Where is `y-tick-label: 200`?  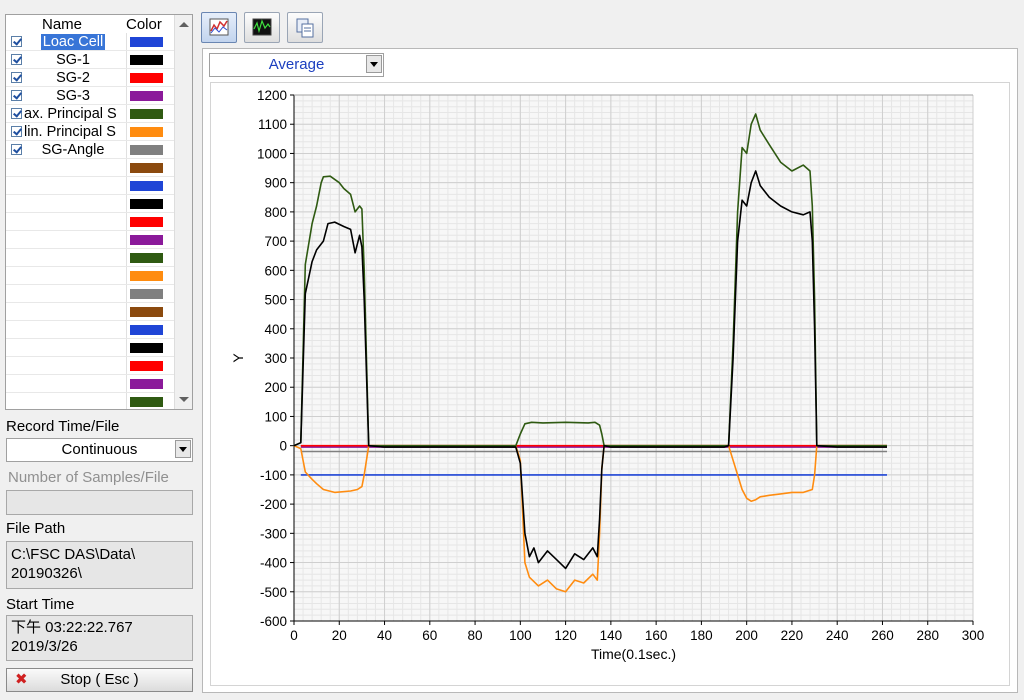
y-tick-label: 200 is located at coordinates (275, 387).